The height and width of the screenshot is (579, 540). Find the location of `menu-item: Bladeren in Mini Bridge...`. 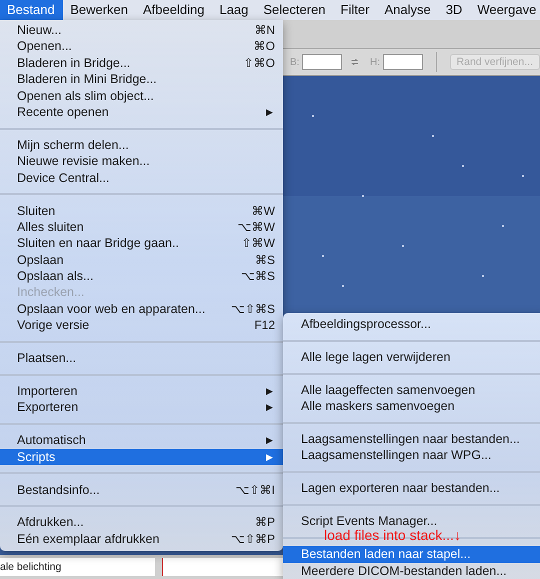

menu-item: Bladeren in Mini Bridge... is located at coordinates (141, 79).